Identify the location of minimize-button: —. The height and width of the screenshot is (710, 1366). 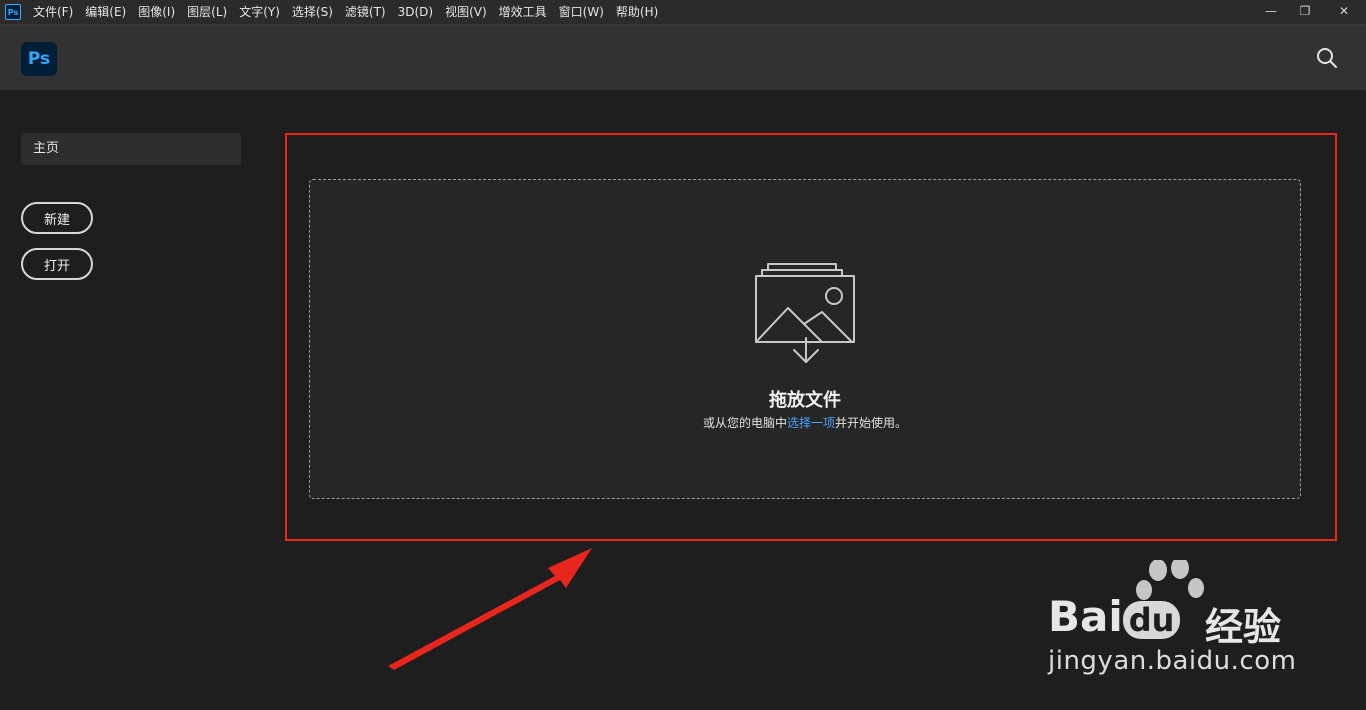
(1271, 11).